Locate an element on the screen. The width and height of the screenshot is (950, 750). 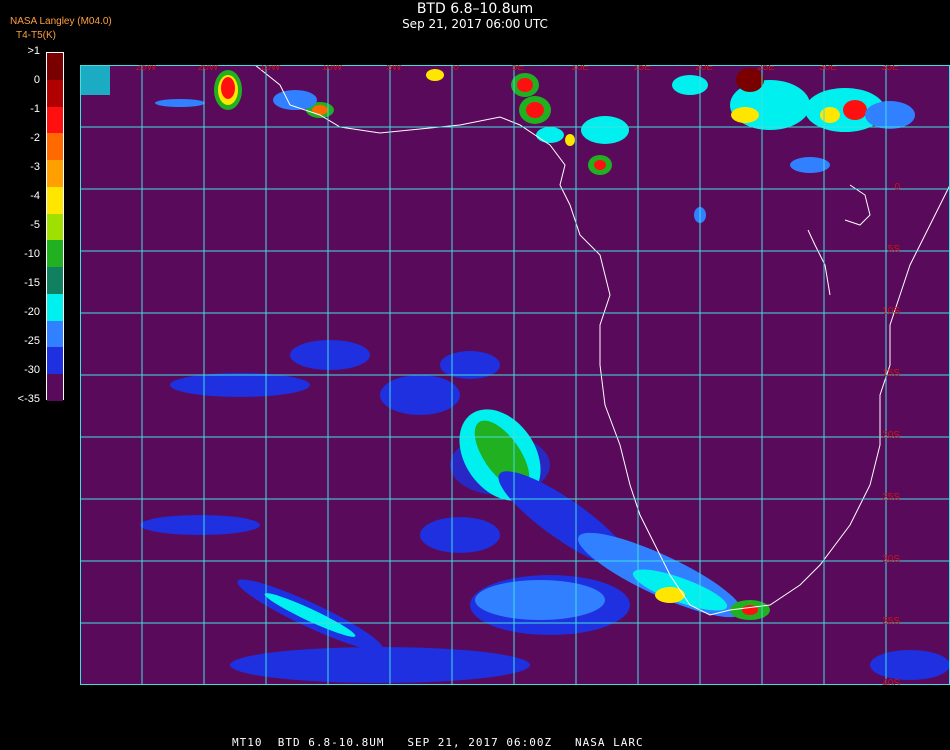
colorbar-label: -15 is located at coordinates (32, 283).